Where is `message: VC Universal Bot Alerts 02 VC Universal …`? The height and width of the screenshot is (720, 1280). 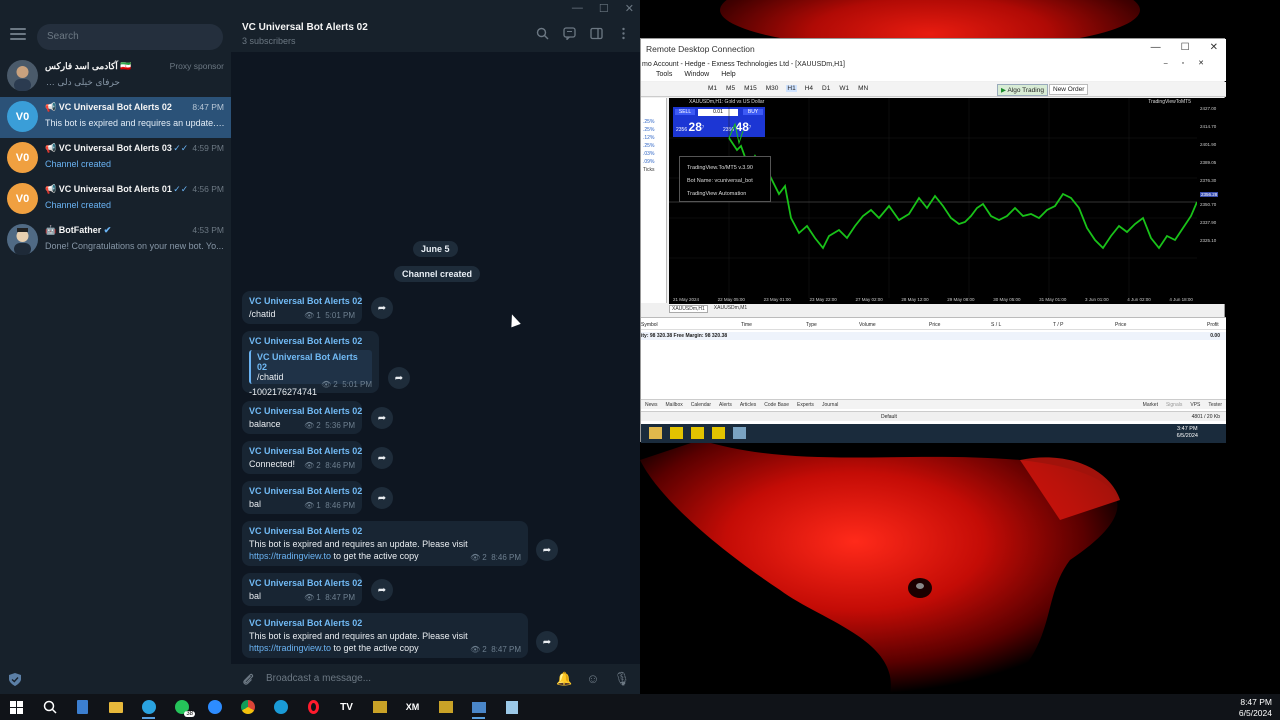
message: VC Universal Bot Alerts 02 VC Universal … is located at coordinates (310, 364).